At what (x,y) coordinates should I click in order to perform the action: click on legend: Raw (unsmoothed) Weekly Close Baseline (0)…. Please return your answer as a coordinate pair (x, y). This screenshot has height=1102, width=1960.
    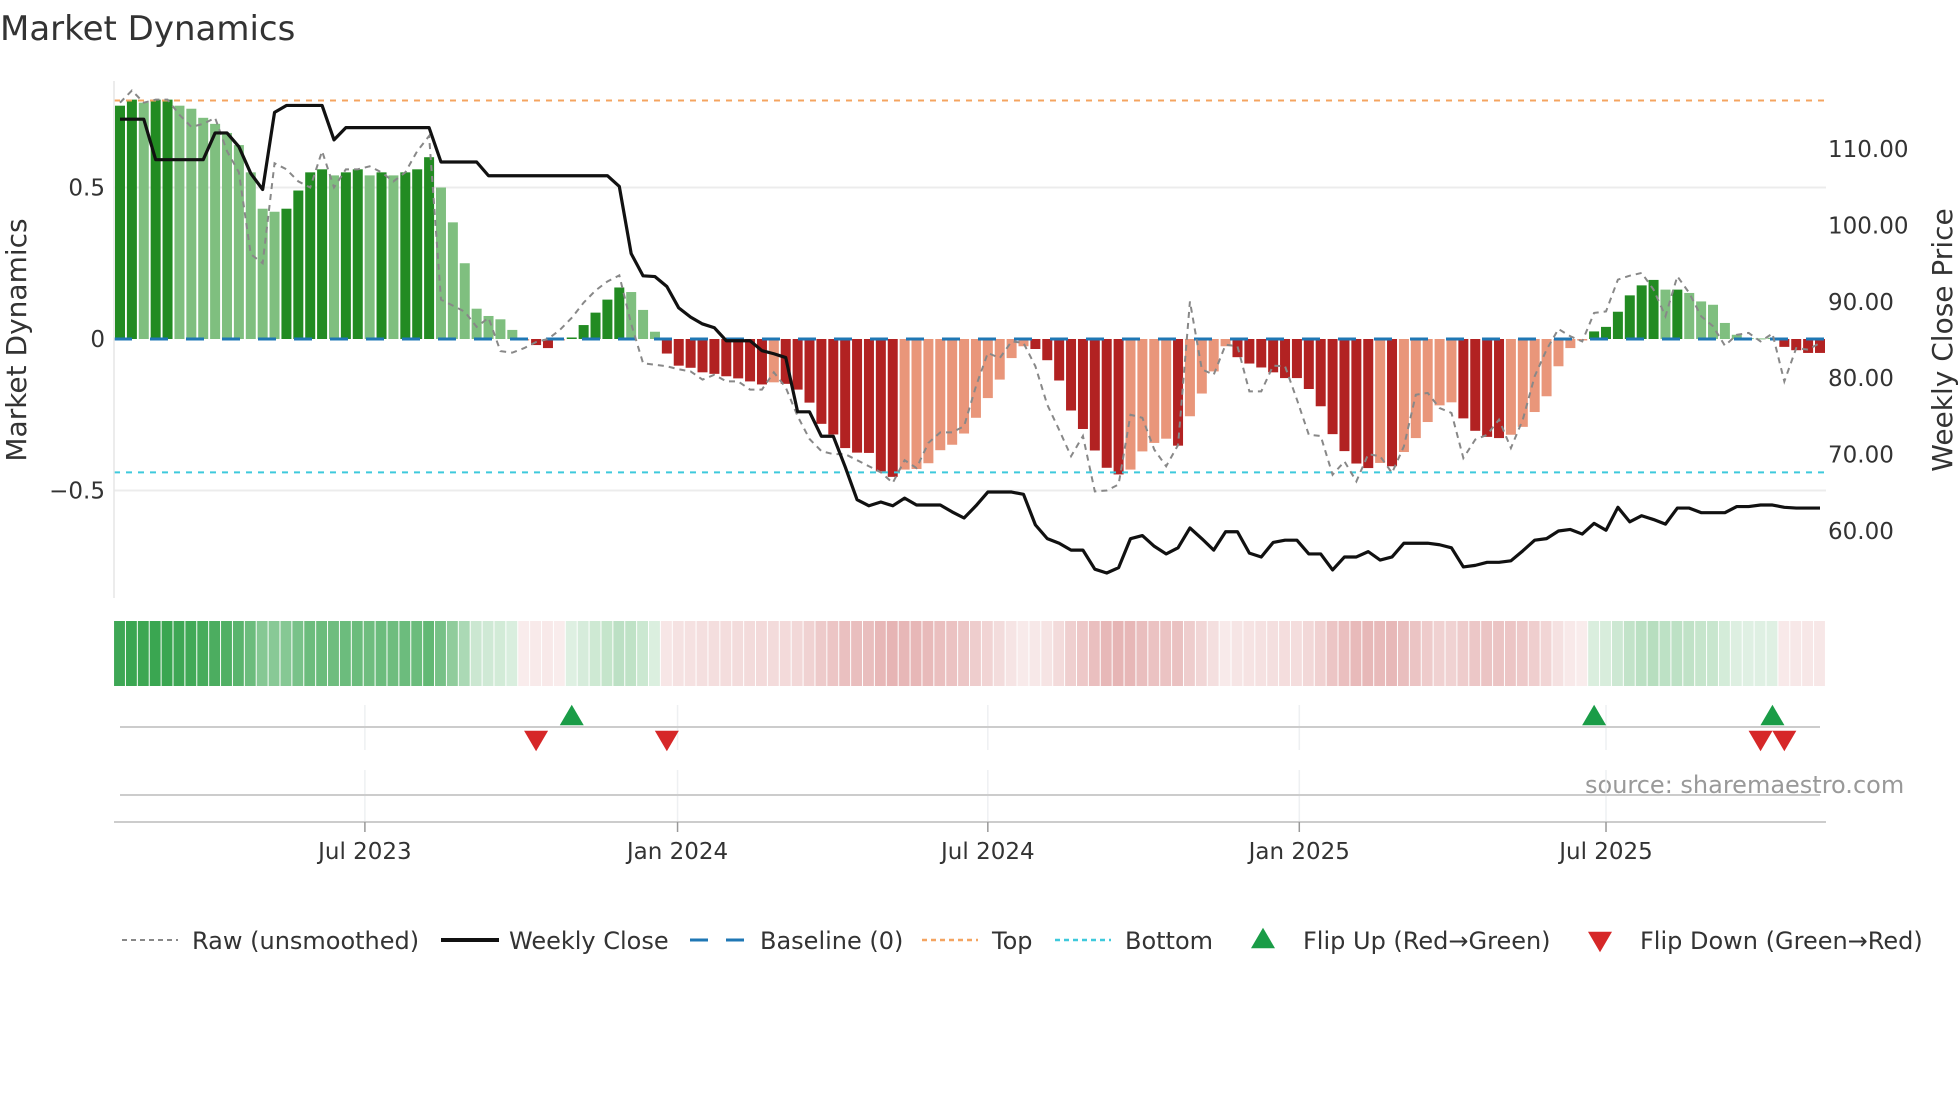
    Looking at the image, I should click on (1022, 941).